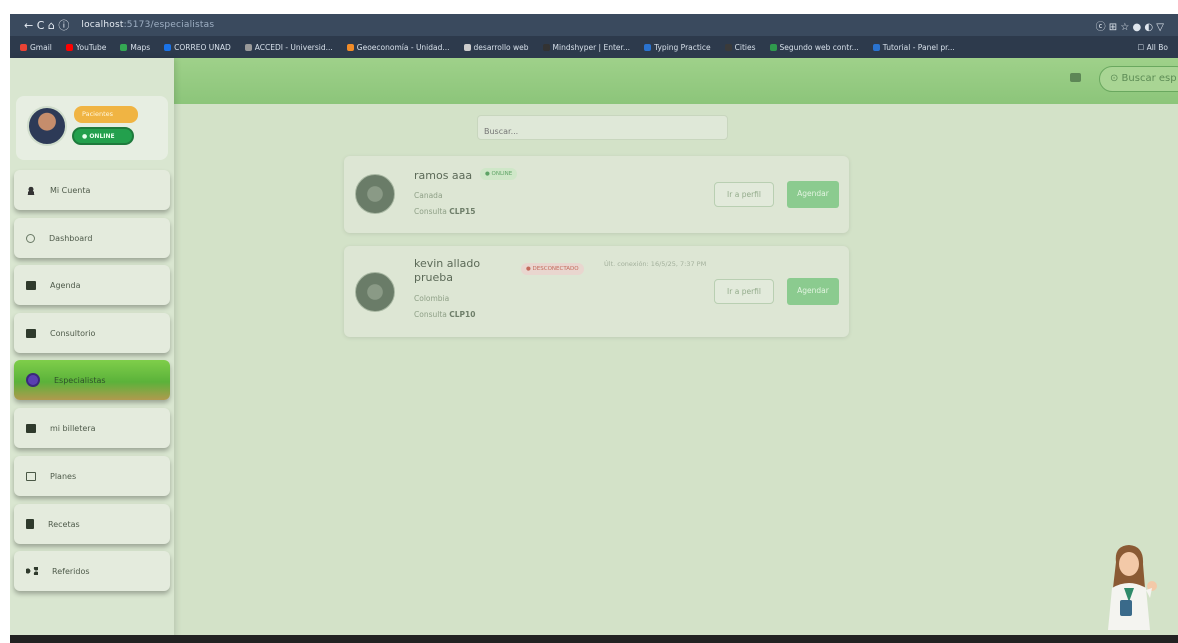 Image resolution: width=1178 pixels, height=643 pixels. What do you see at coordinates (655, 264) in the screenshot?
I see `last-connection: Últ. conexión: 16/5/25, 7:37 PM` at bounding box center [655, 264].